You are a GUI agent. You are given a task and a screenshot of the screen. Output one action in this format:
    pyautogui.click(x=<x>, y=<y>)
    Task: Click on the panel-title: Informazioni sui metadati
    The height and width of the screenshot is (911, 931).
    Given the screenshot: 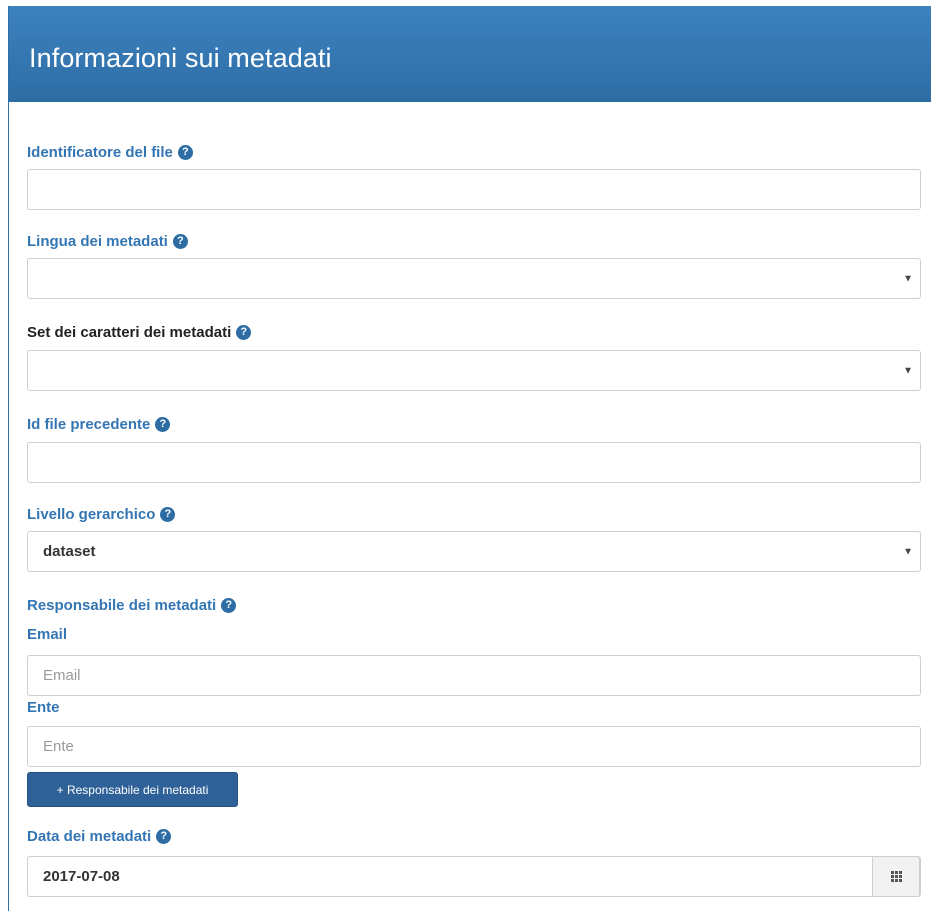 What is the action you would take?
    pyautogui.click(x=180, y=58)
    